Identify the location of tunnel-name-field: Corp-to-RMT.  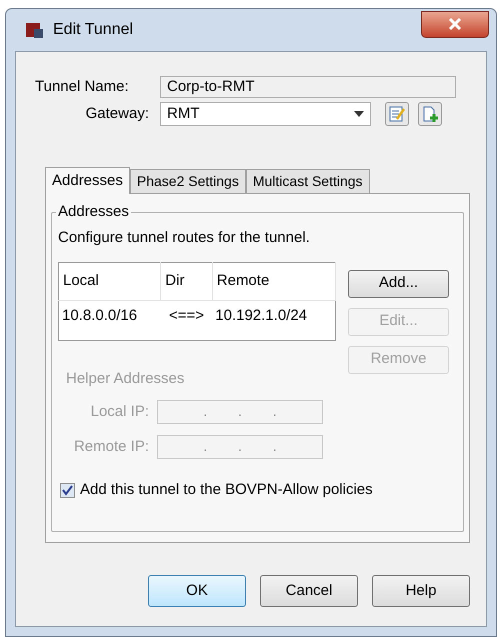
(308, 87).